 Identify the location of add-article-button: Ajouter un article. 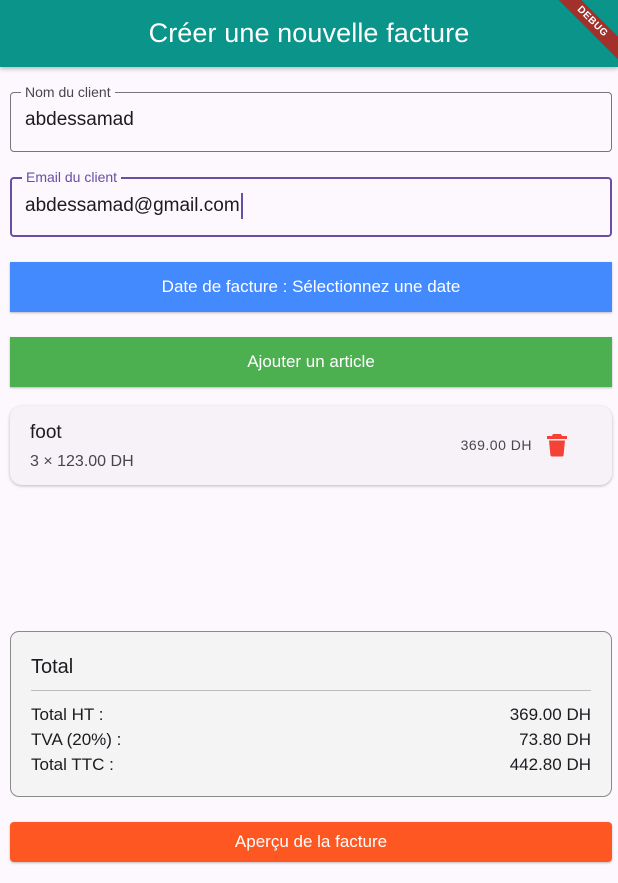
(311, 362).